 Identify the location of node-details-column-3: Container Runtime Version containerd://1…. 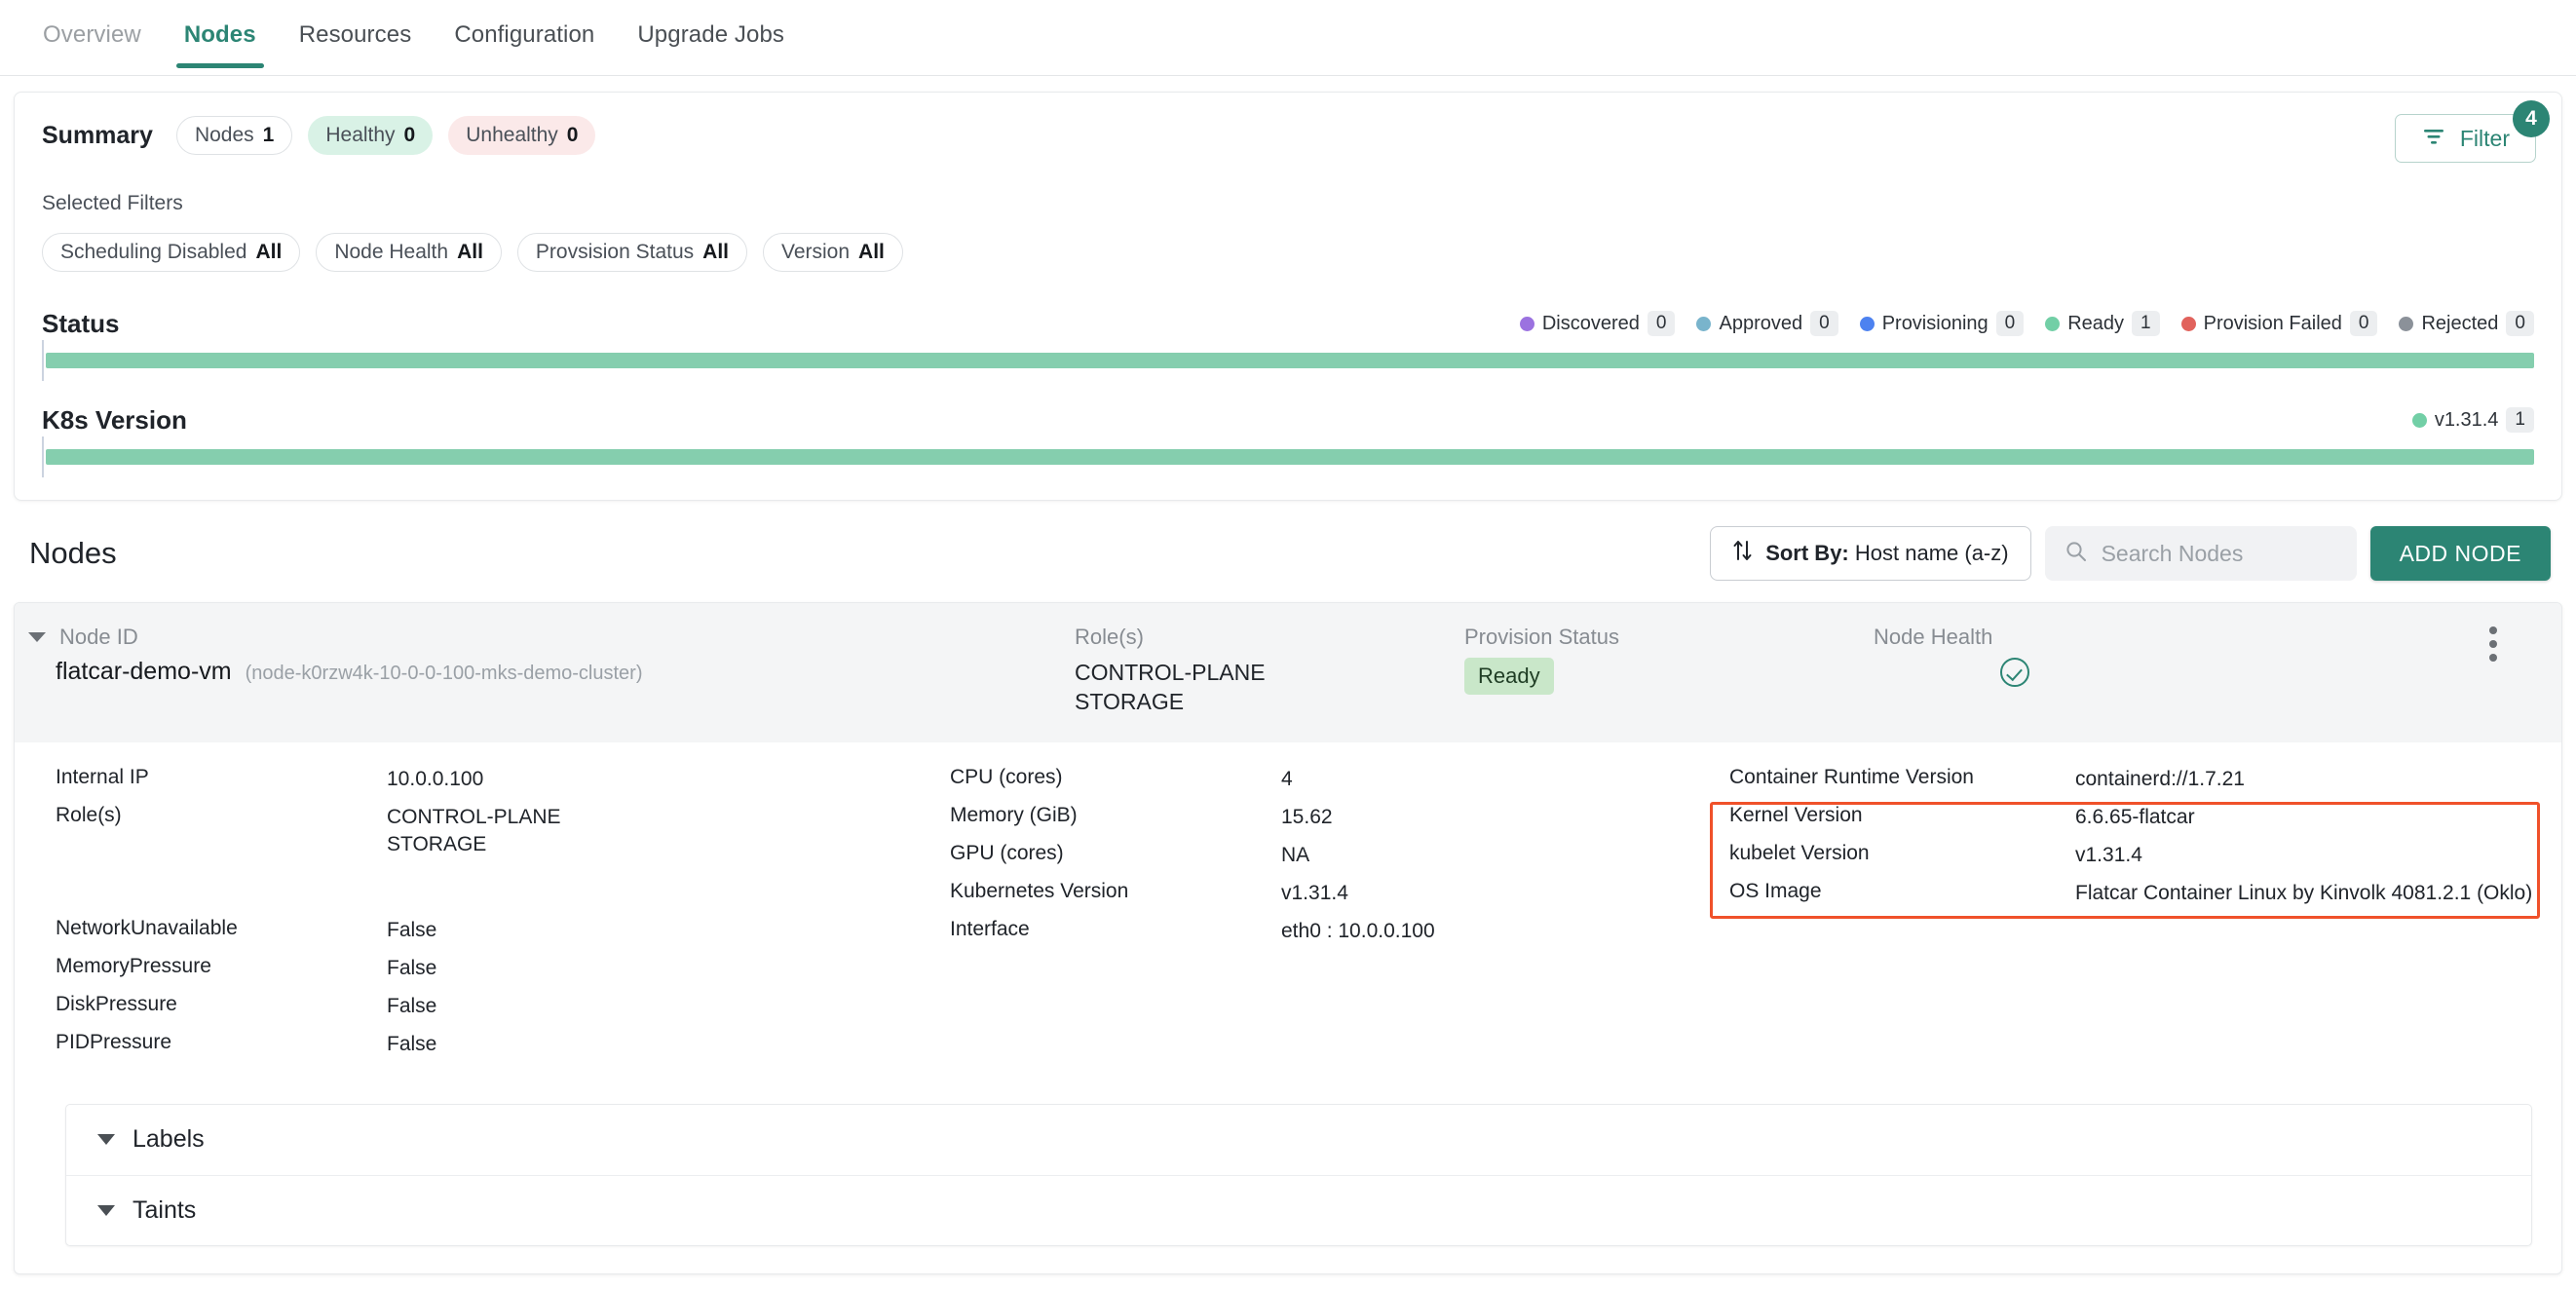
(2129, 917).